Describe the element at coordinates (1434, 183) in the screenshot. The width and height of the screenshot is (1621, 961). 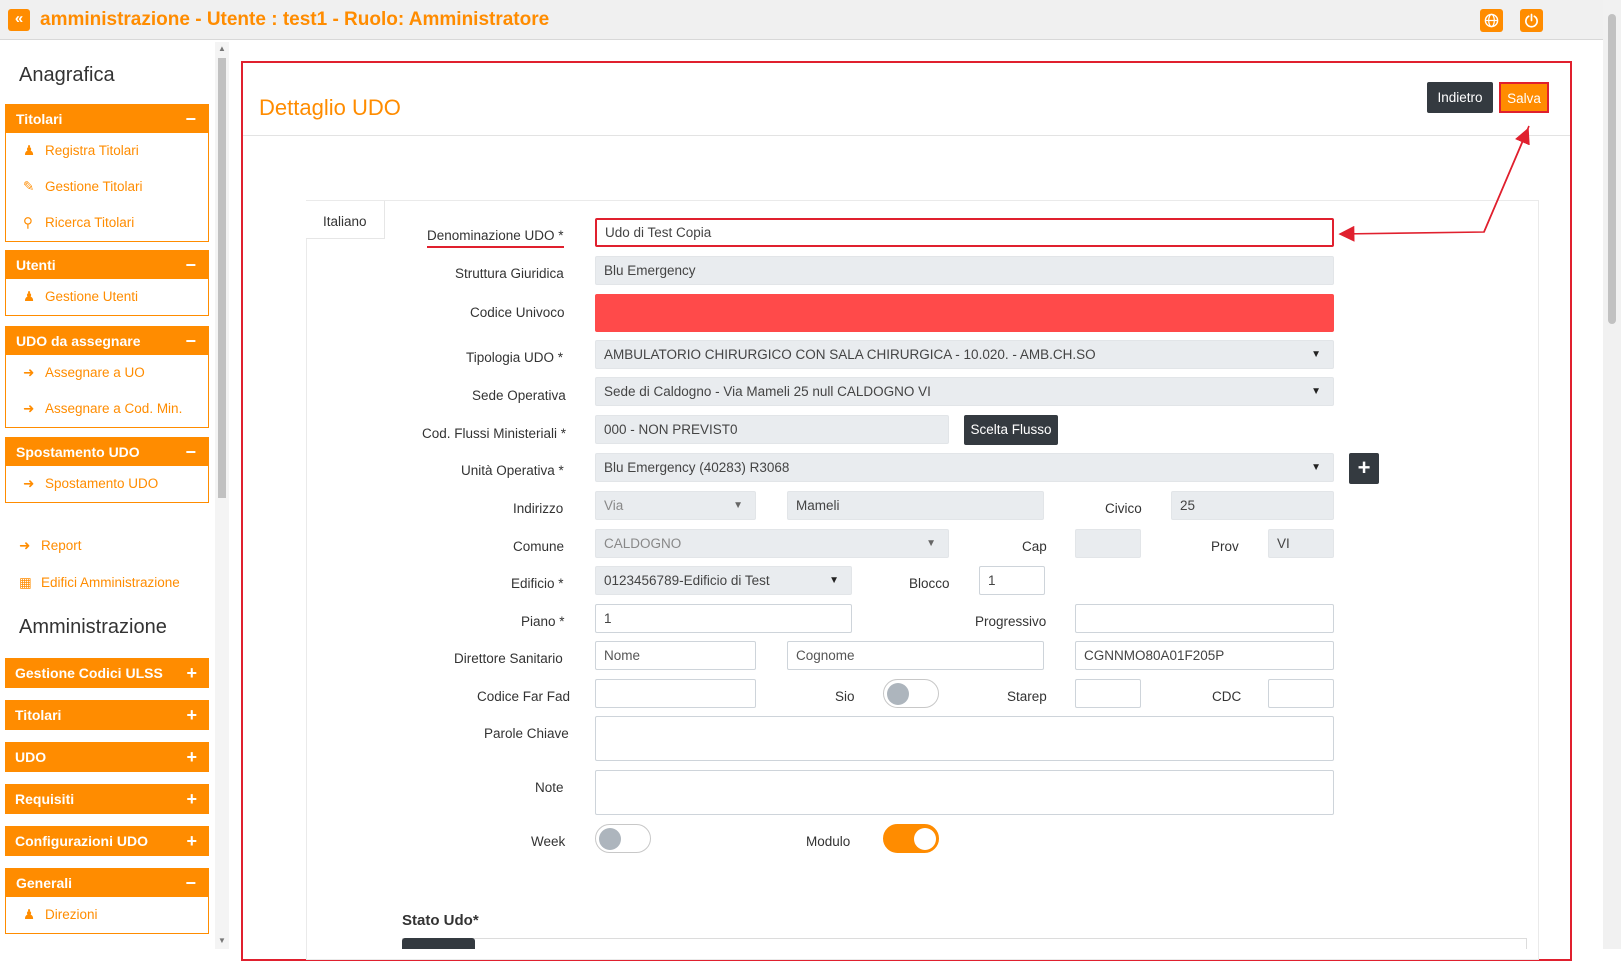
I see `annotation-arrow` at that location.